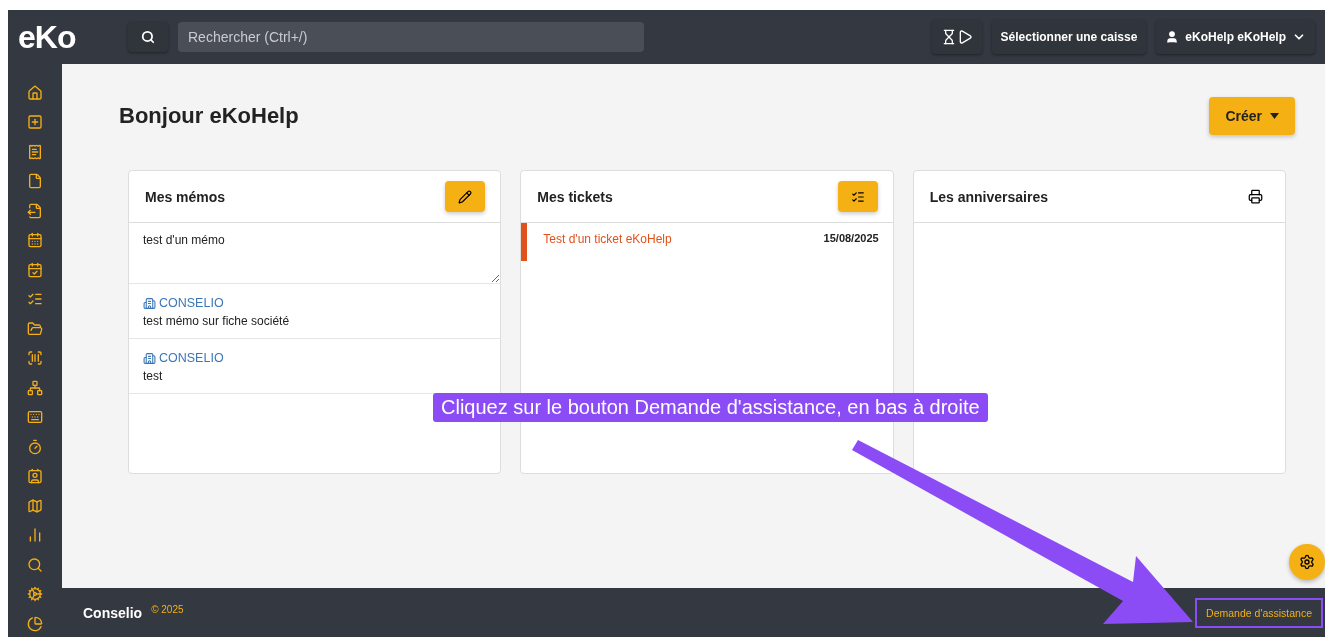 The height and width of the screenshot is (637, 1325). I want to click on card-title: Mes tickets, so click(575, 196).